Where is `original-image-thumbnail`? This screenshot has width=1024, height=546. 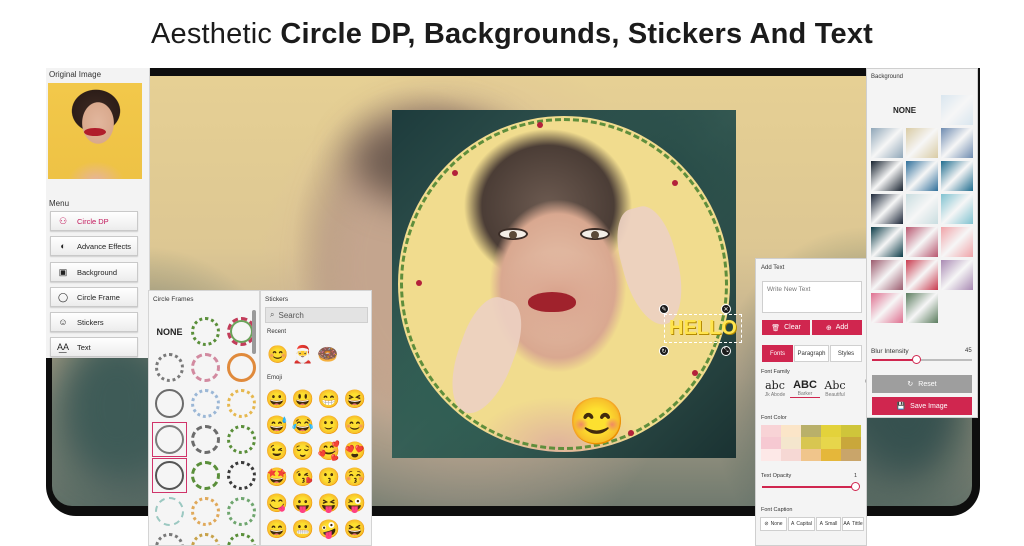
original-image-thumbnail is located at coordinates (95, 131).